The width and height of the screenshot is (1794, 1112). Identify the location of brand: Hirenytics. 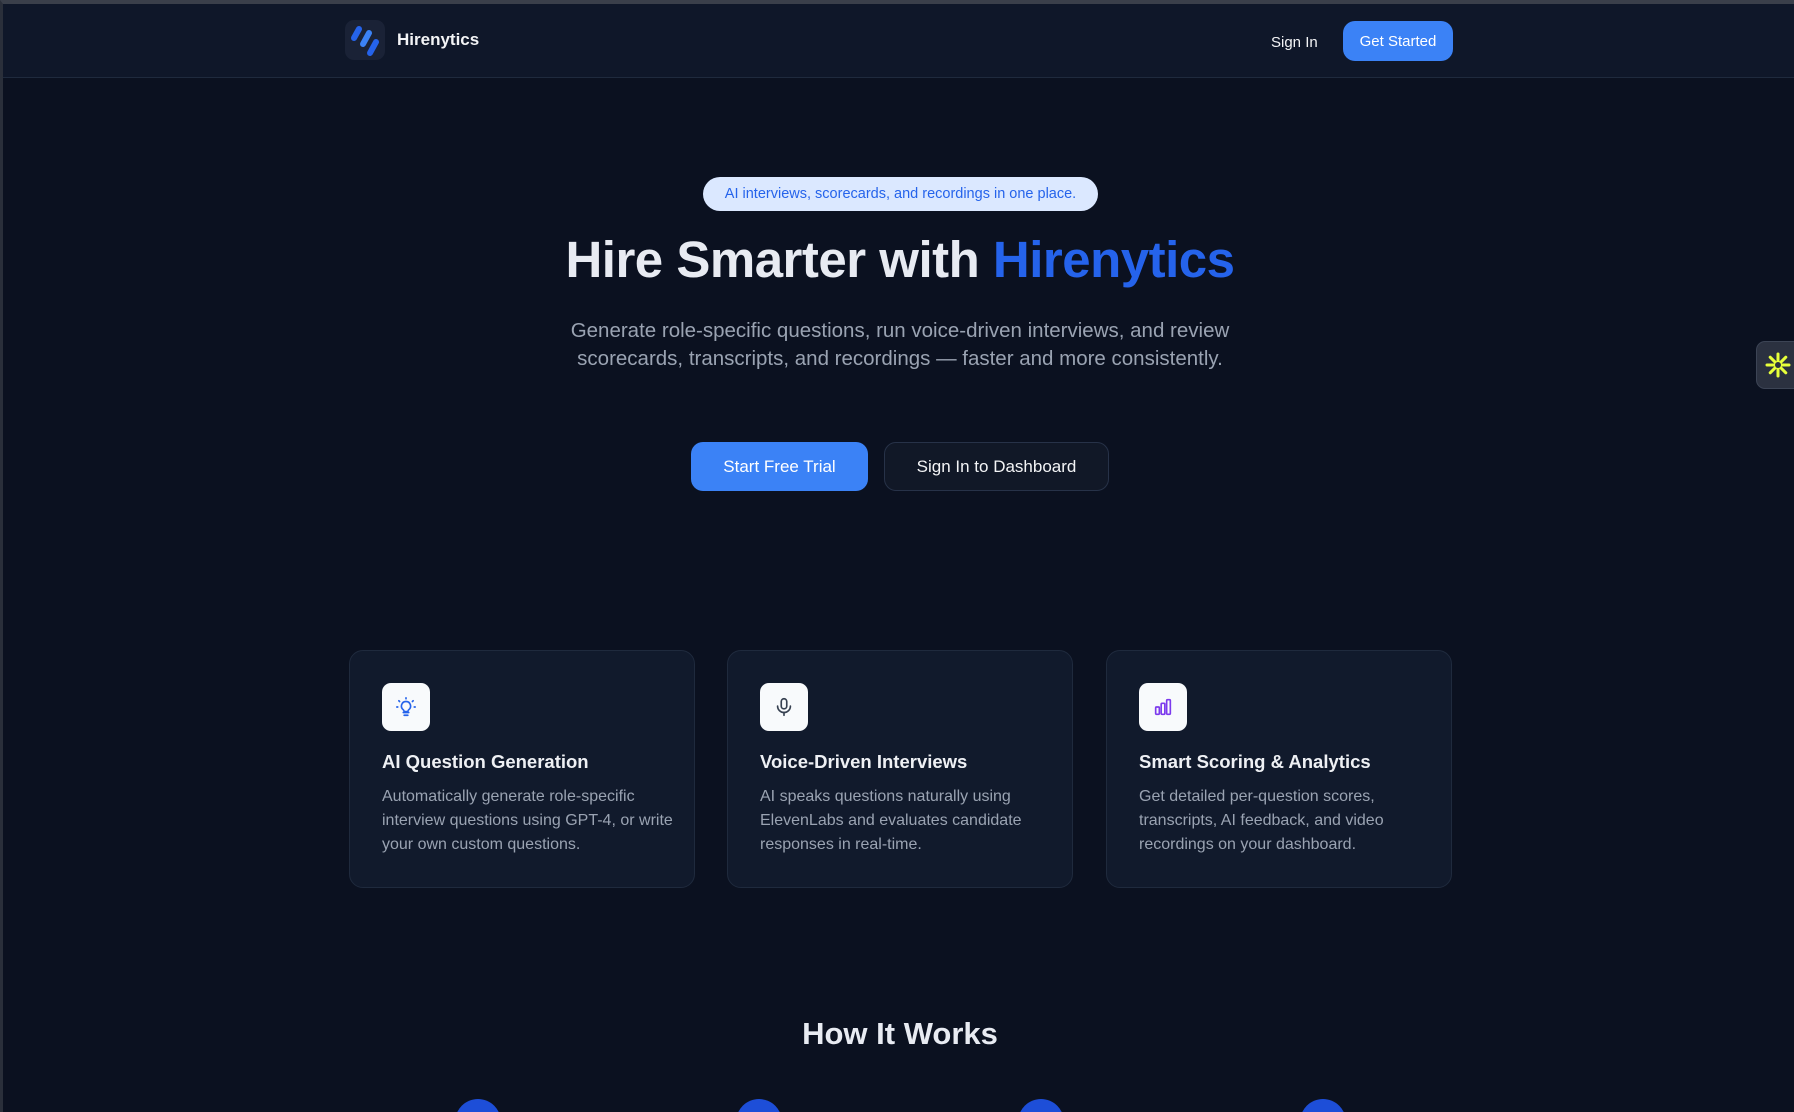
(412, 40).